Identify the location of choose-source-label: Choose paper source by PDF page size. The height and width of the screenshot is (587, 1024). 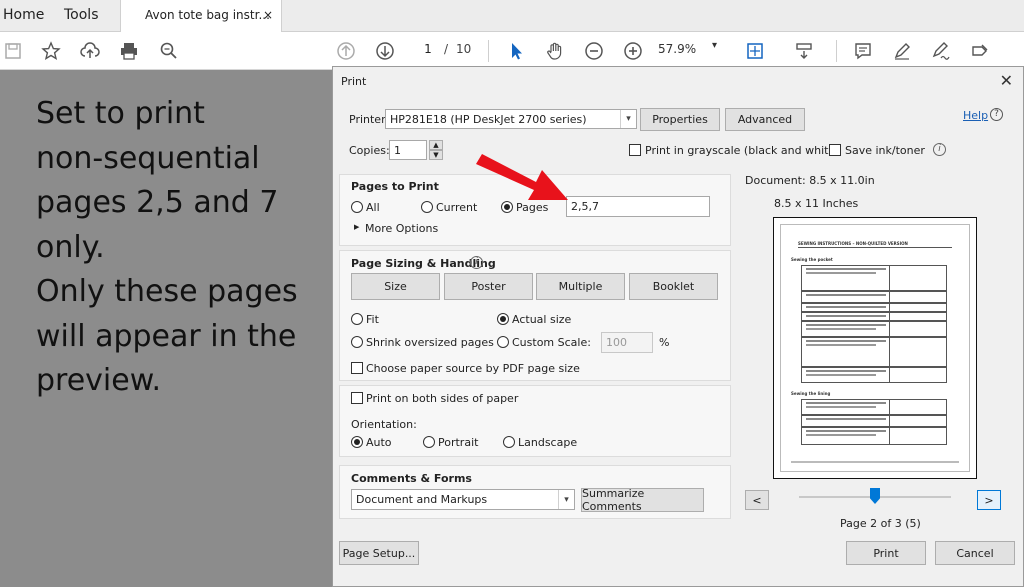
(473, 368).